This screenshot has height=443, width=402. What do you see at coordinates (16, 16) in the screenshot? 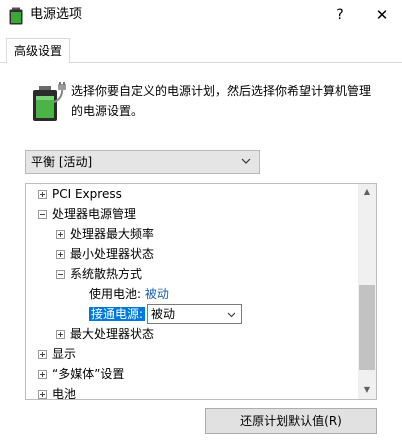
I see `battery-icon` at bounding box center [16, 16].